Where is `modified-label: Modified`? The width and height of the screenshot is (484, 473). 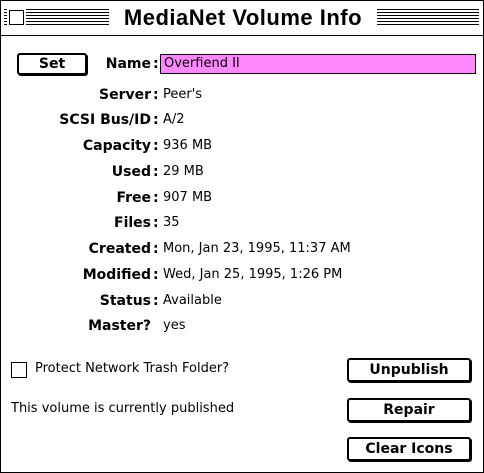 modified-label: Modified is located at coordinates (116, 275).